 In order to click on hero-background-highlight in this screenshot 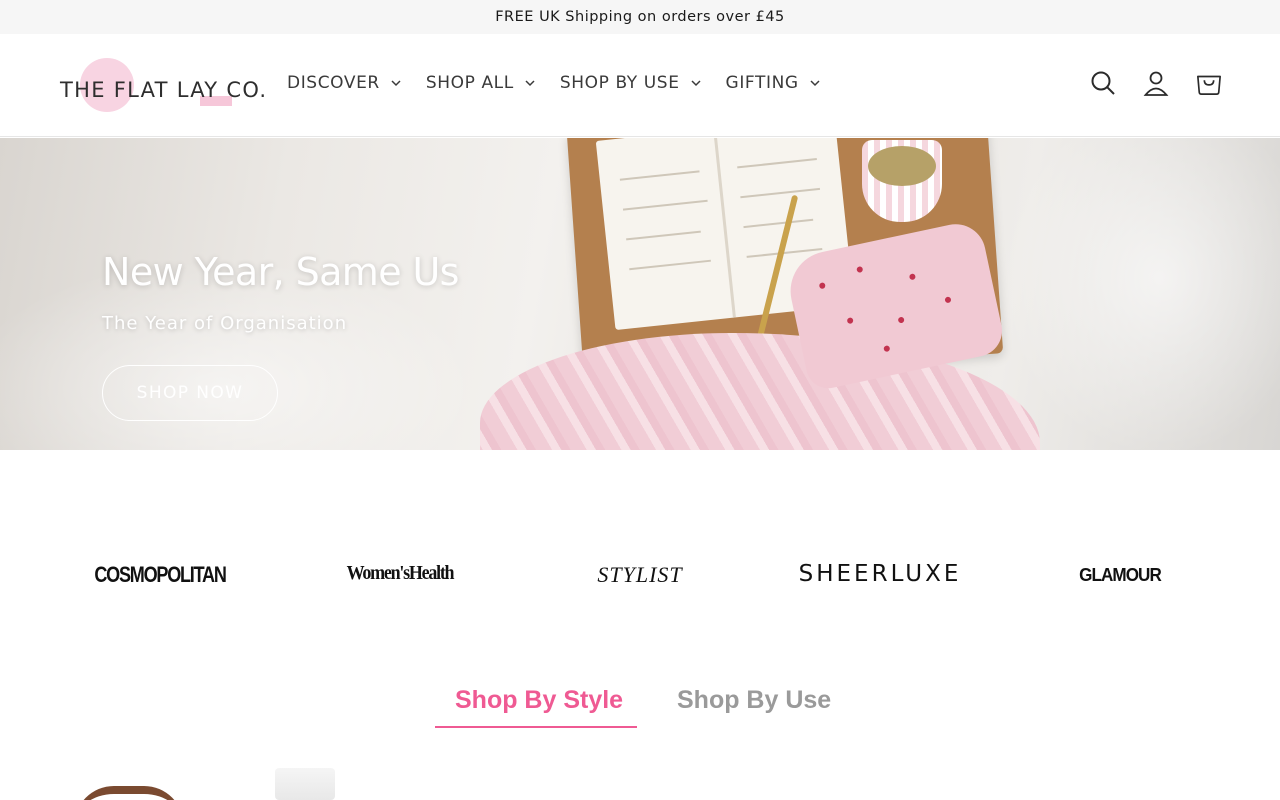, I will do `click(1140, 294)`.